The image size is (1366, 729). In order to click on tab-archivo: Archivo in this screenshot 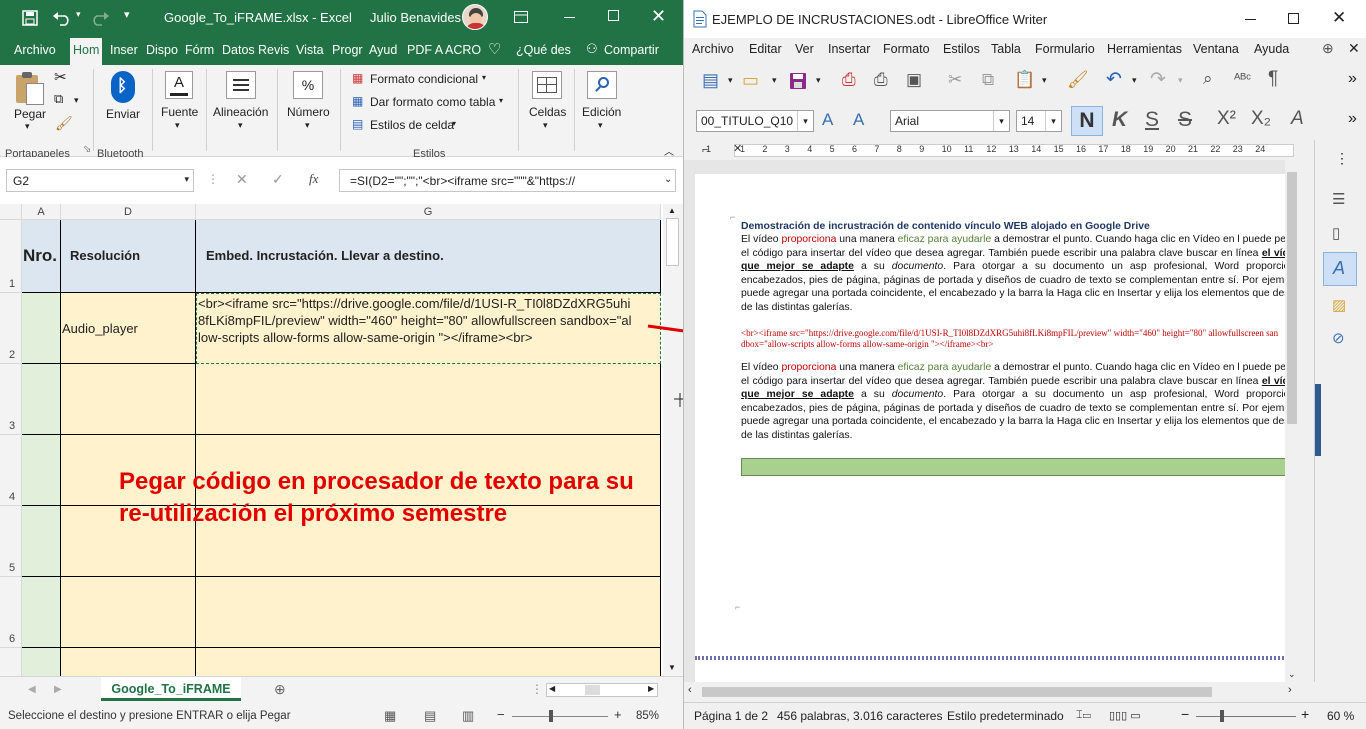, I will do `click(35, 50)`.